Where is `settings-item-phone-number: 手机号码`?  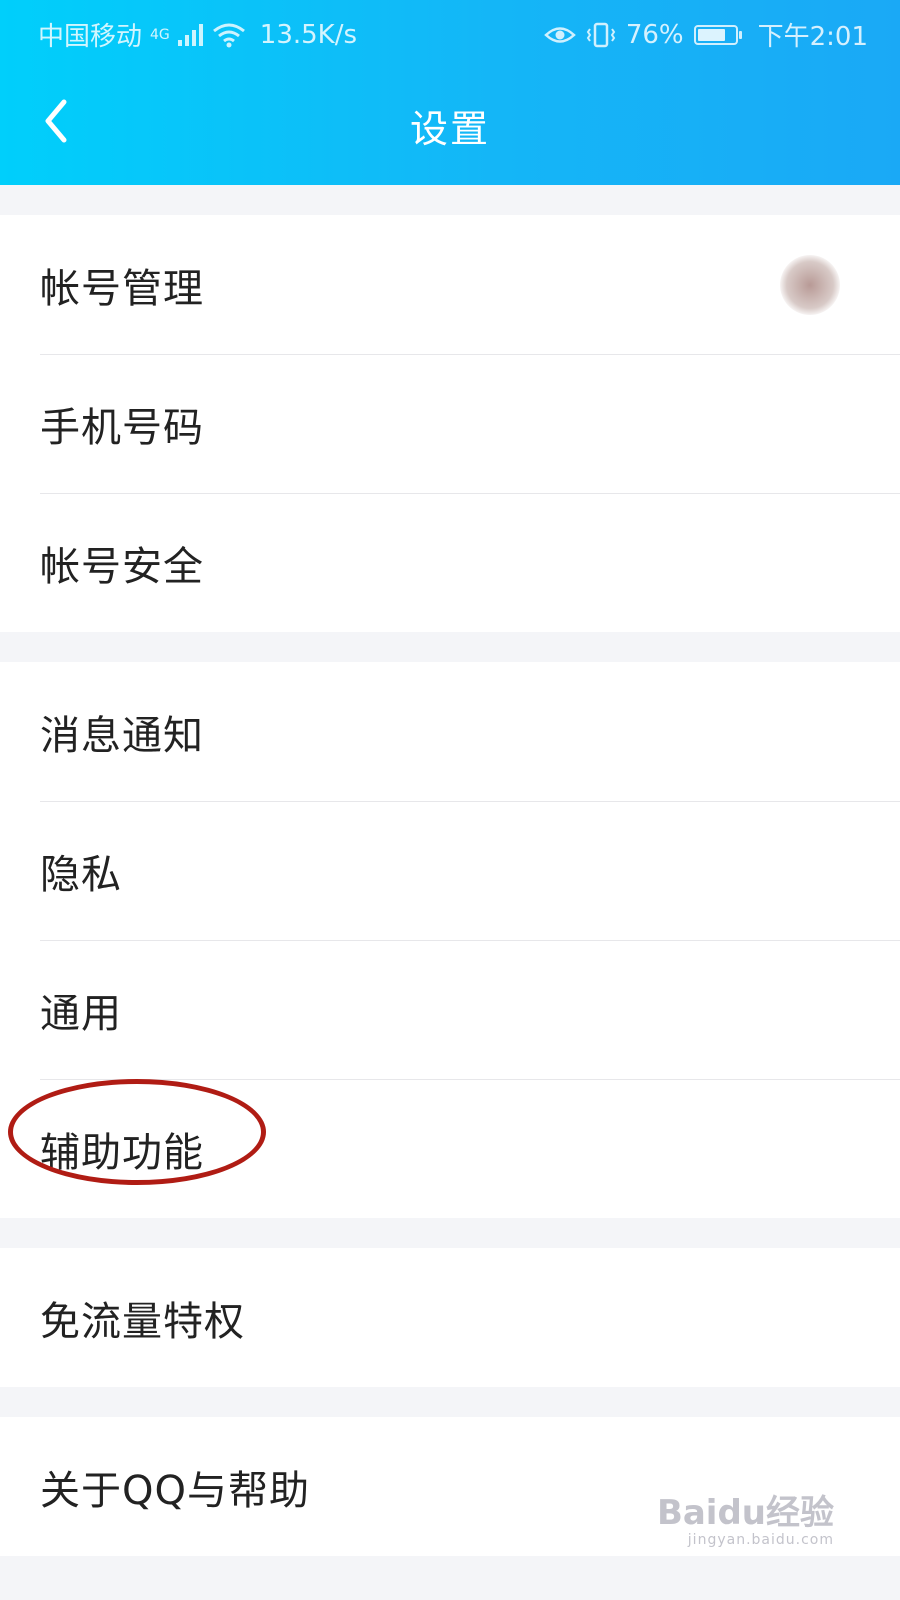
settings-item-phone-number: 手机号码 is located at coordinates (450, 423).